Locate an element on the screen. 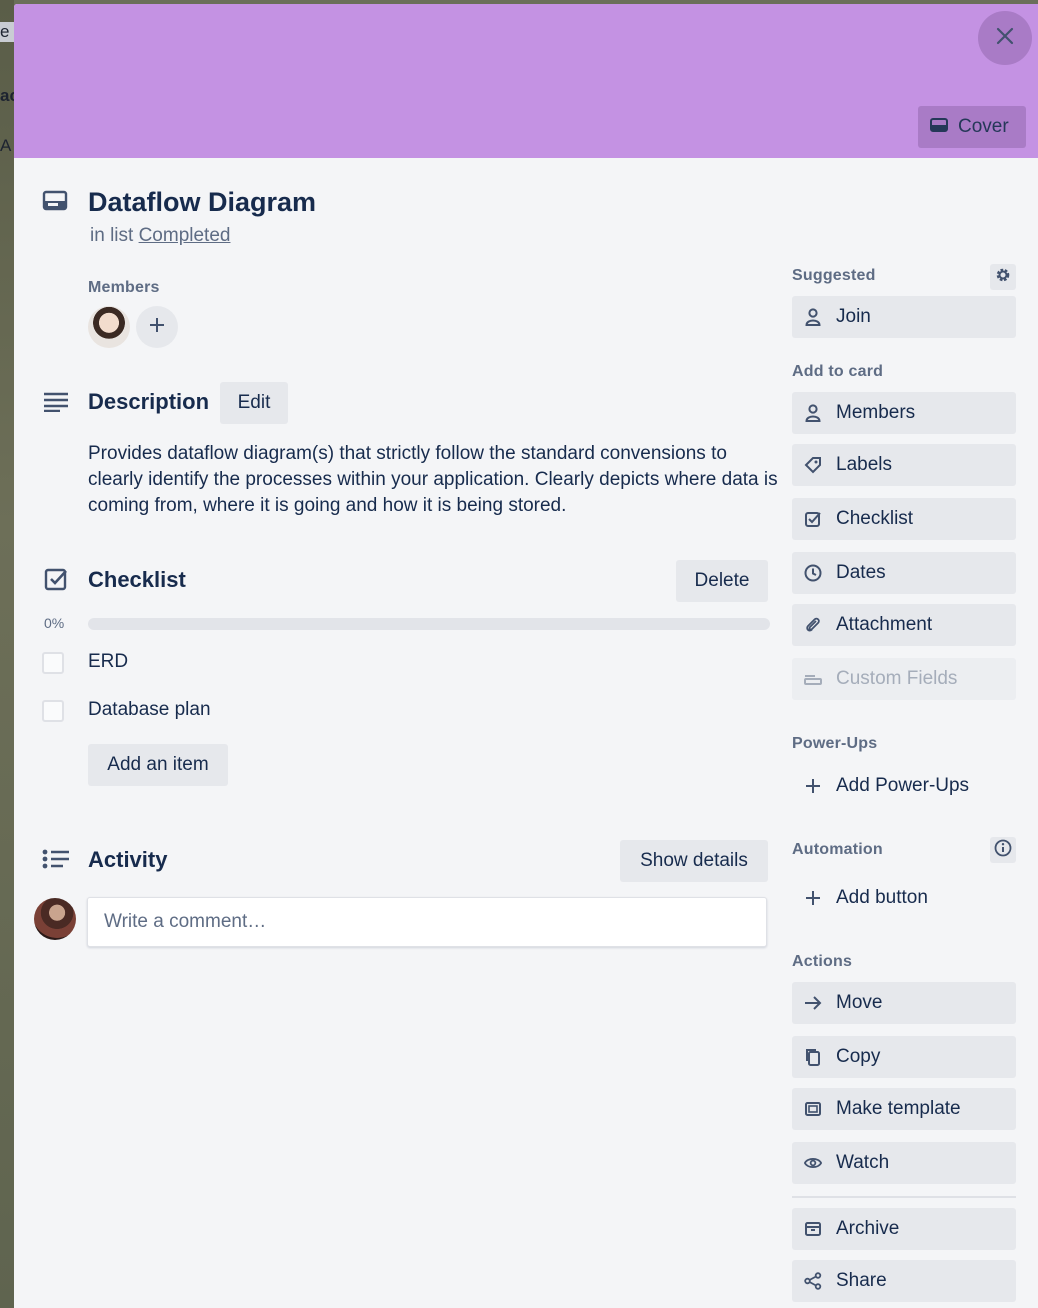  board-peek-text: ac is located at coordinates (7, 95).